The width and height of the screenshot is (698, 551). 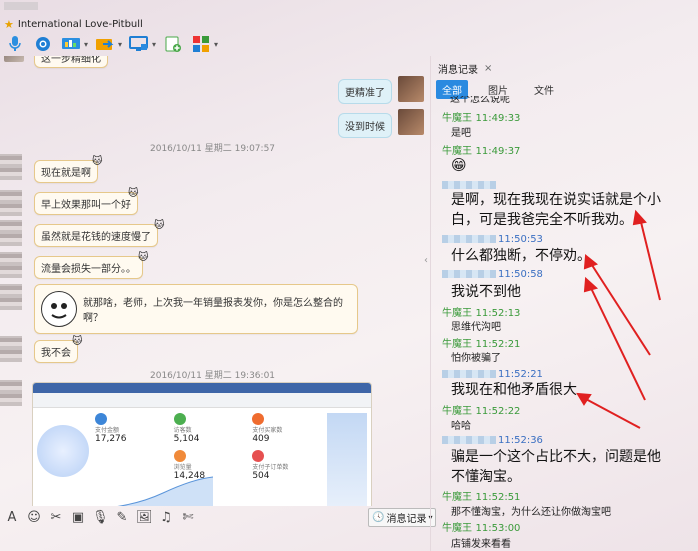 What do you see at coordinates (71, 44) in the screenshot?
I see `screen-share-icon` at bounding box center [71, 44].